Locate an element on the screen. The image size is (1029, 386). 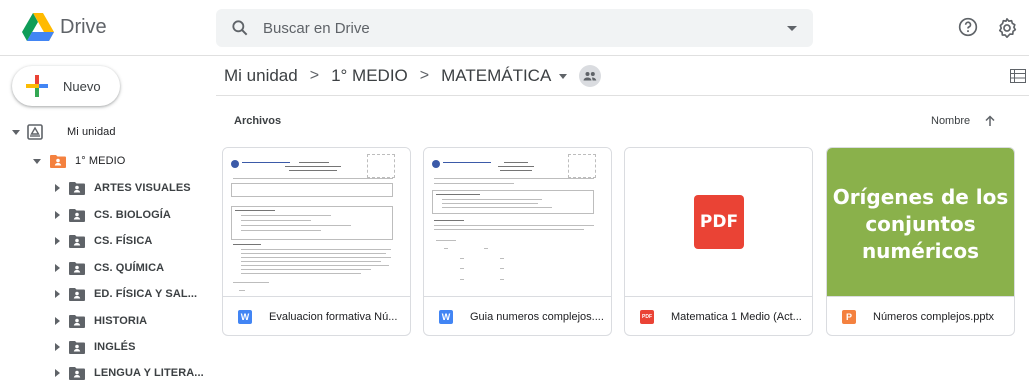
breadcrumb-item: Mi unidad is located at coordinates (261, 76).